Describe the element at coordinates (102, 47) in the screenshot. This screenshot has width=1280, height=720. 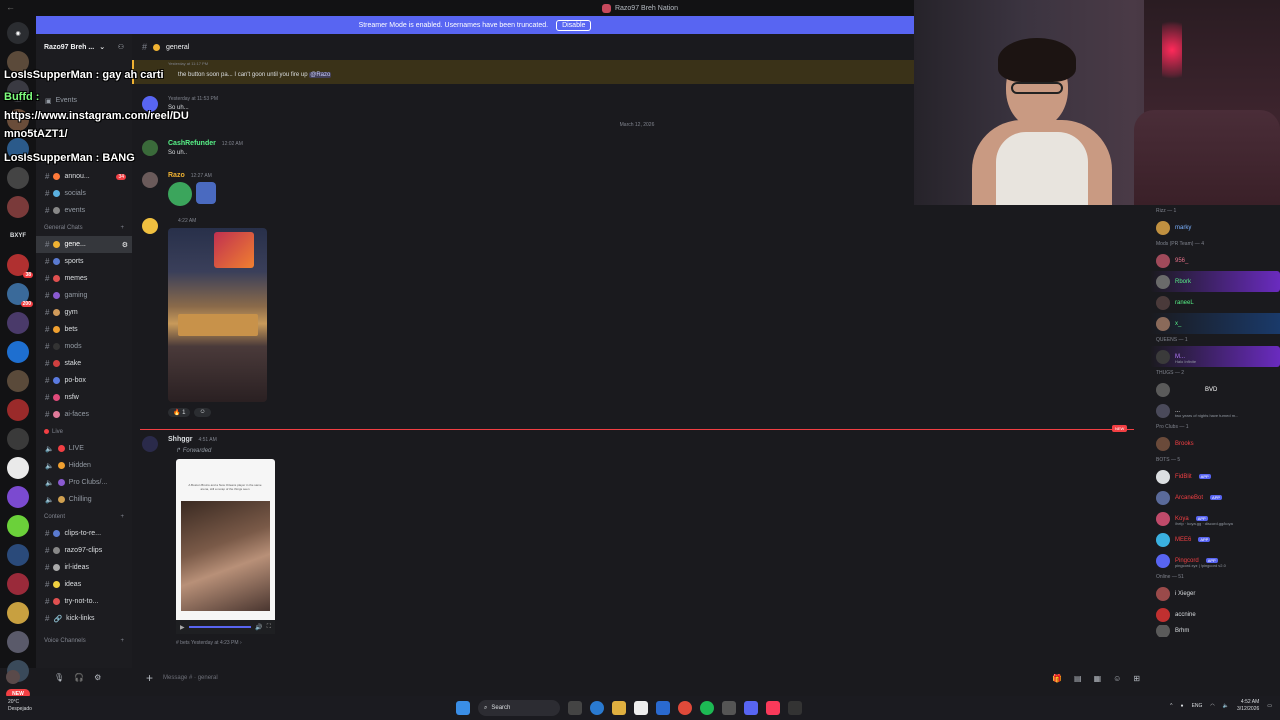
I see `chevron-down-icon: ⌄` at that location.